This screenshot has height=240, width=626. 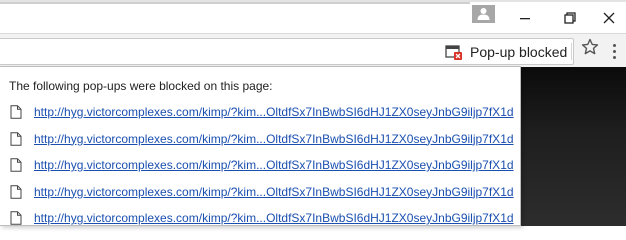 I want to click on close-window-button, so click(x=609, y=18).